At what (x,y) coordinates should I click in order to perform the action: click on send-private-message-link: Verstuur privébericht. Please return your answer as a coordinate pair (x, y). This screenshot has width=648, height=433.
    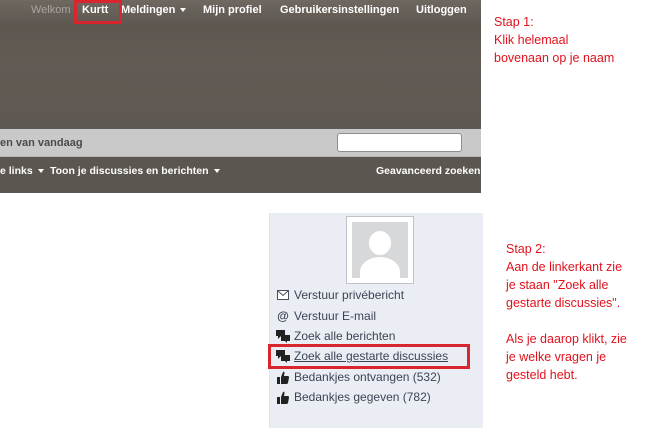
    Looking at the image, I should click on (340, 295).